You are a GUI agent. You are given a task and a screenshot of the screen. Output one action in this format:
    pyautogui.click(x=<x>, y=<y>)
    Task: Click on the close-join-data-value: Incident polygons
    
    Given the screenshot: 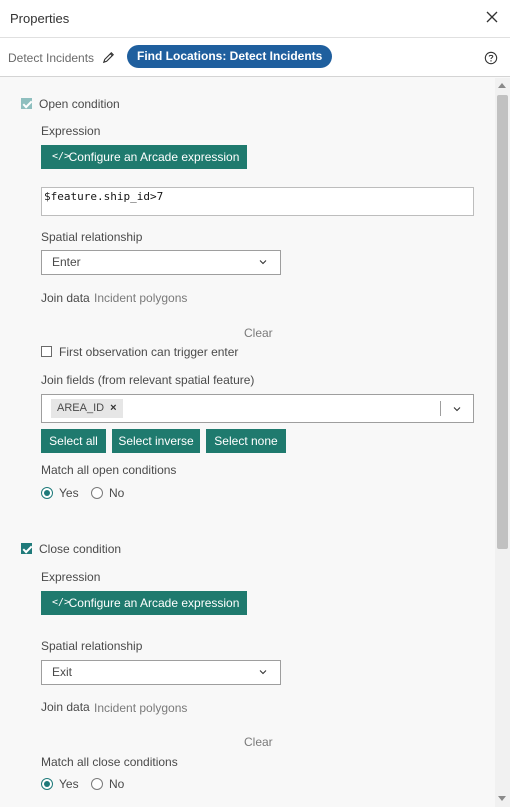 What is the action you would take?
    pyautogui.click(x=141, y=708)
    